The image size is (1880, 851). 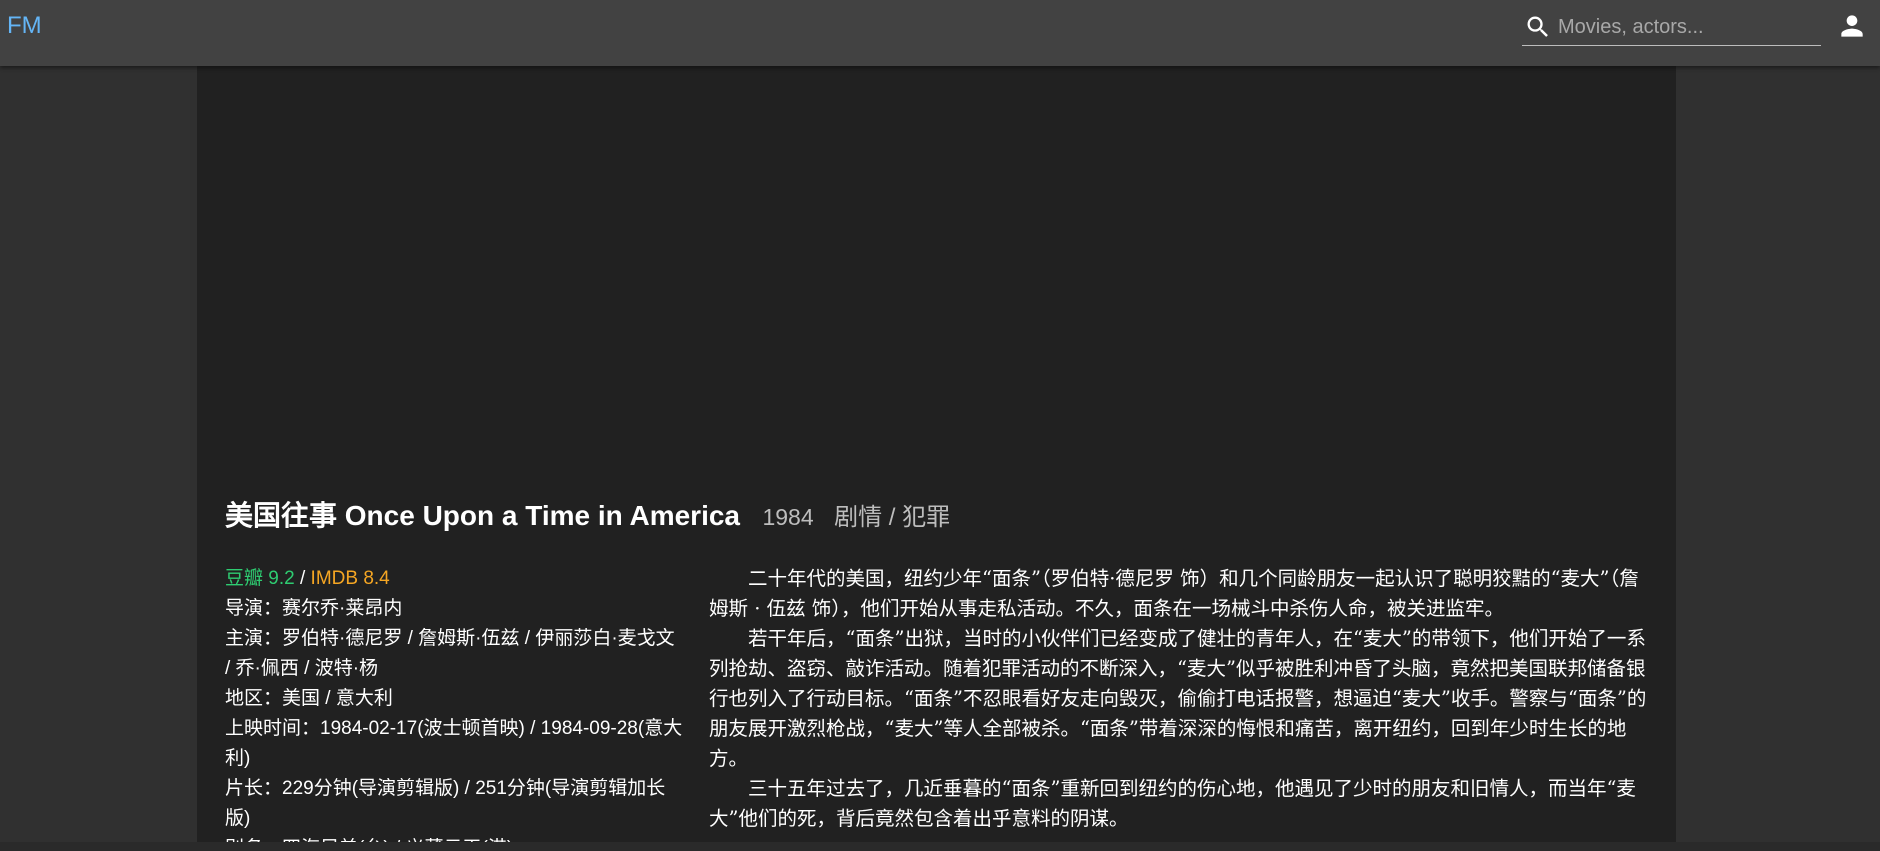 What do you see at coordinates (314, 608) in the screenshot?
I see `info-director: 导演：赛尔乔·莱昂内` at bounding box center [314, 608].